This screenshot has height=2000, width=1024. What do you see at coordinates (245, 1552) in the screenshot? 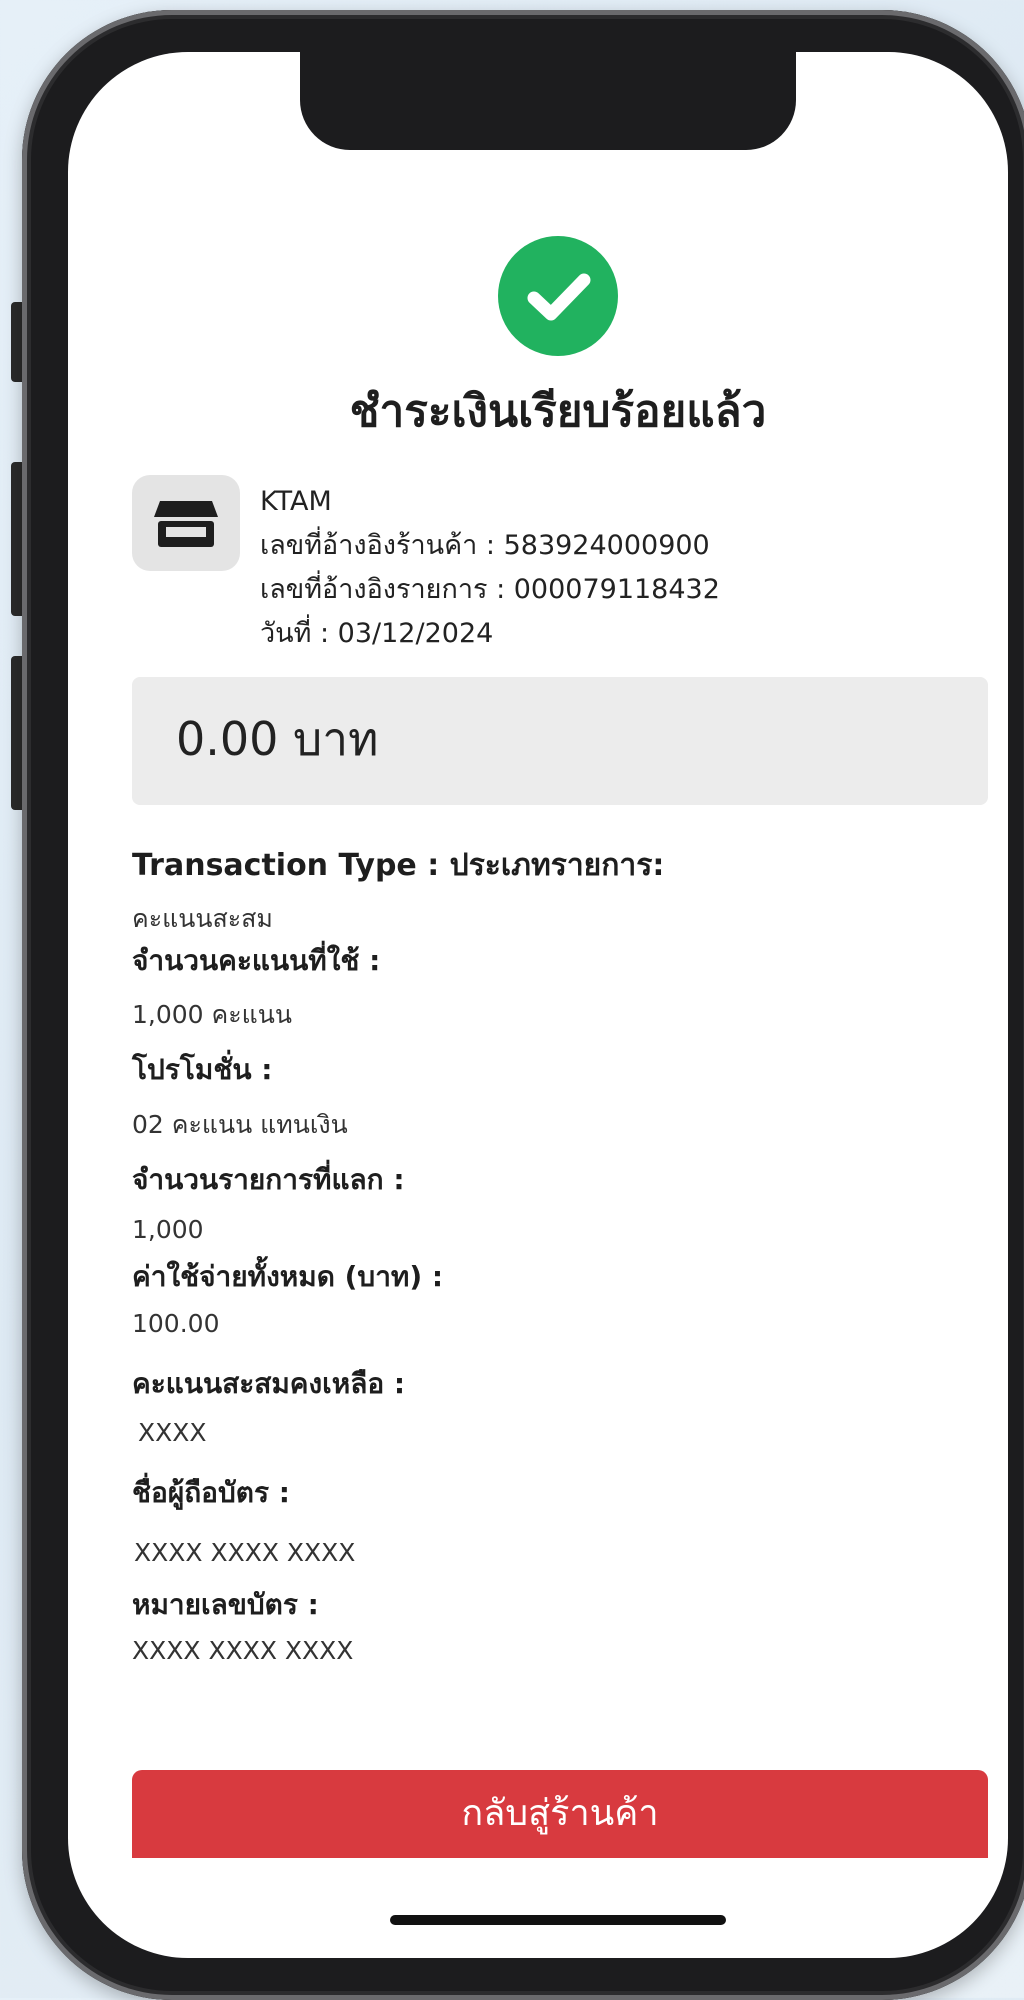
I see `cardholder-name-value: XXXX XXXX XXXX` at bounding box center [245, 1552].